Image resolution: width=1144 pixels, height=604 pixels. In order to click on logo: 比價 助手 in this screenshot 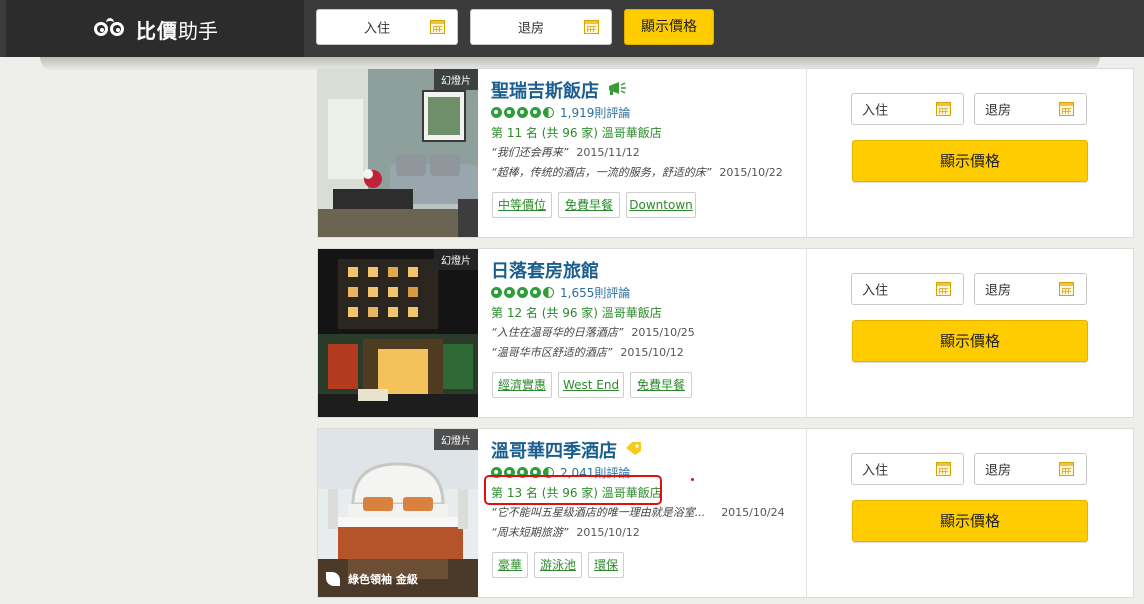, I will do `click(155, 29)`.